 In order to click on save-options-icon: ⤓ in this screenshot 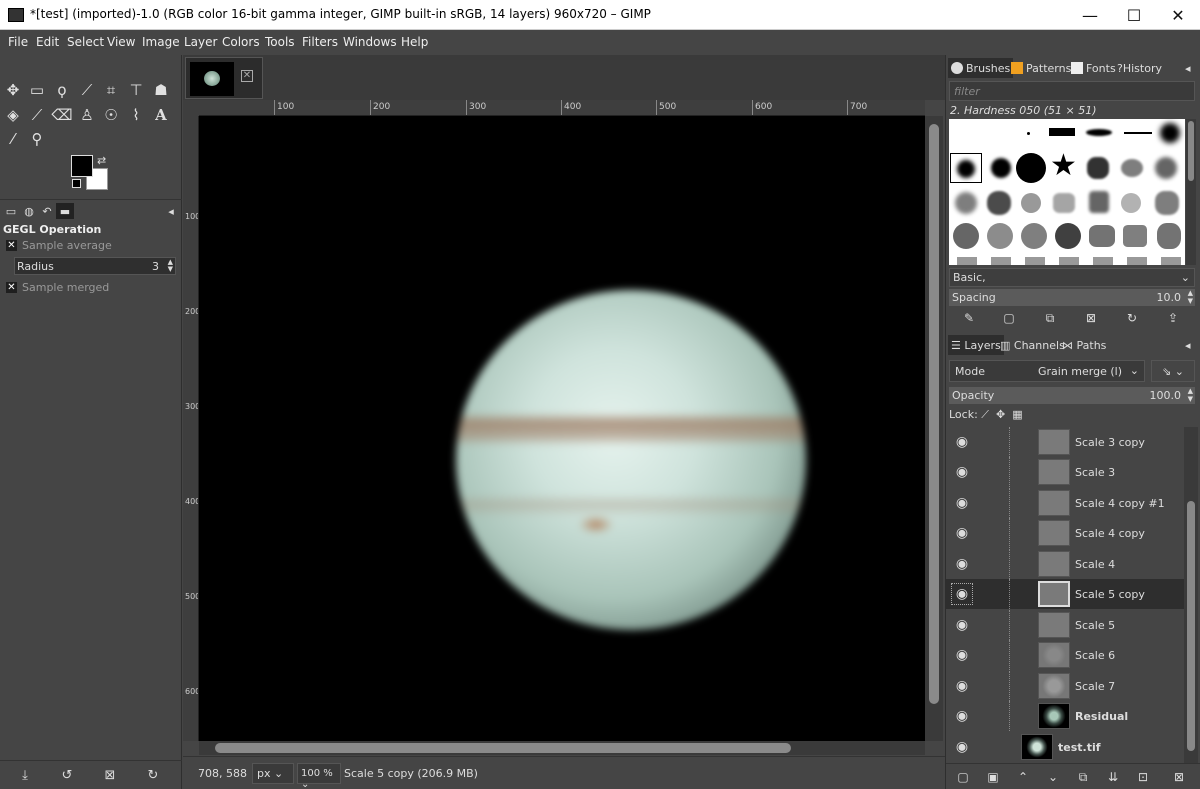, I will do `click(25, 775)`.